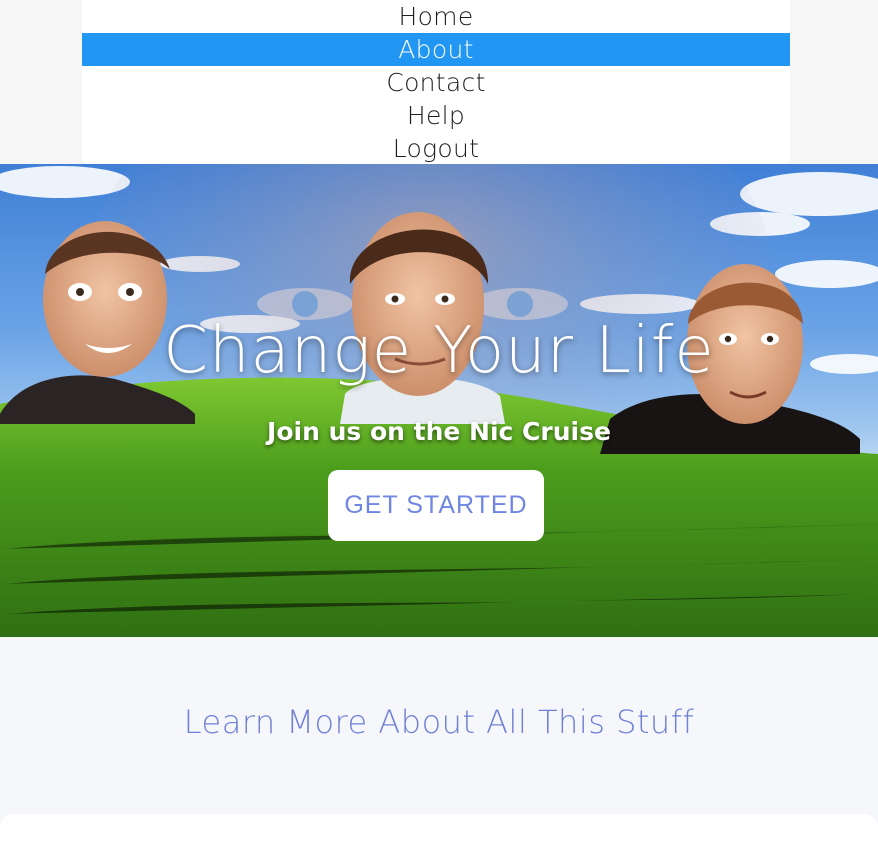  What do you see at coordinates (439, 722) in the screenshot?
I see `section-heading: Learn More About All This Stuff` at bounding box center [439, 722].